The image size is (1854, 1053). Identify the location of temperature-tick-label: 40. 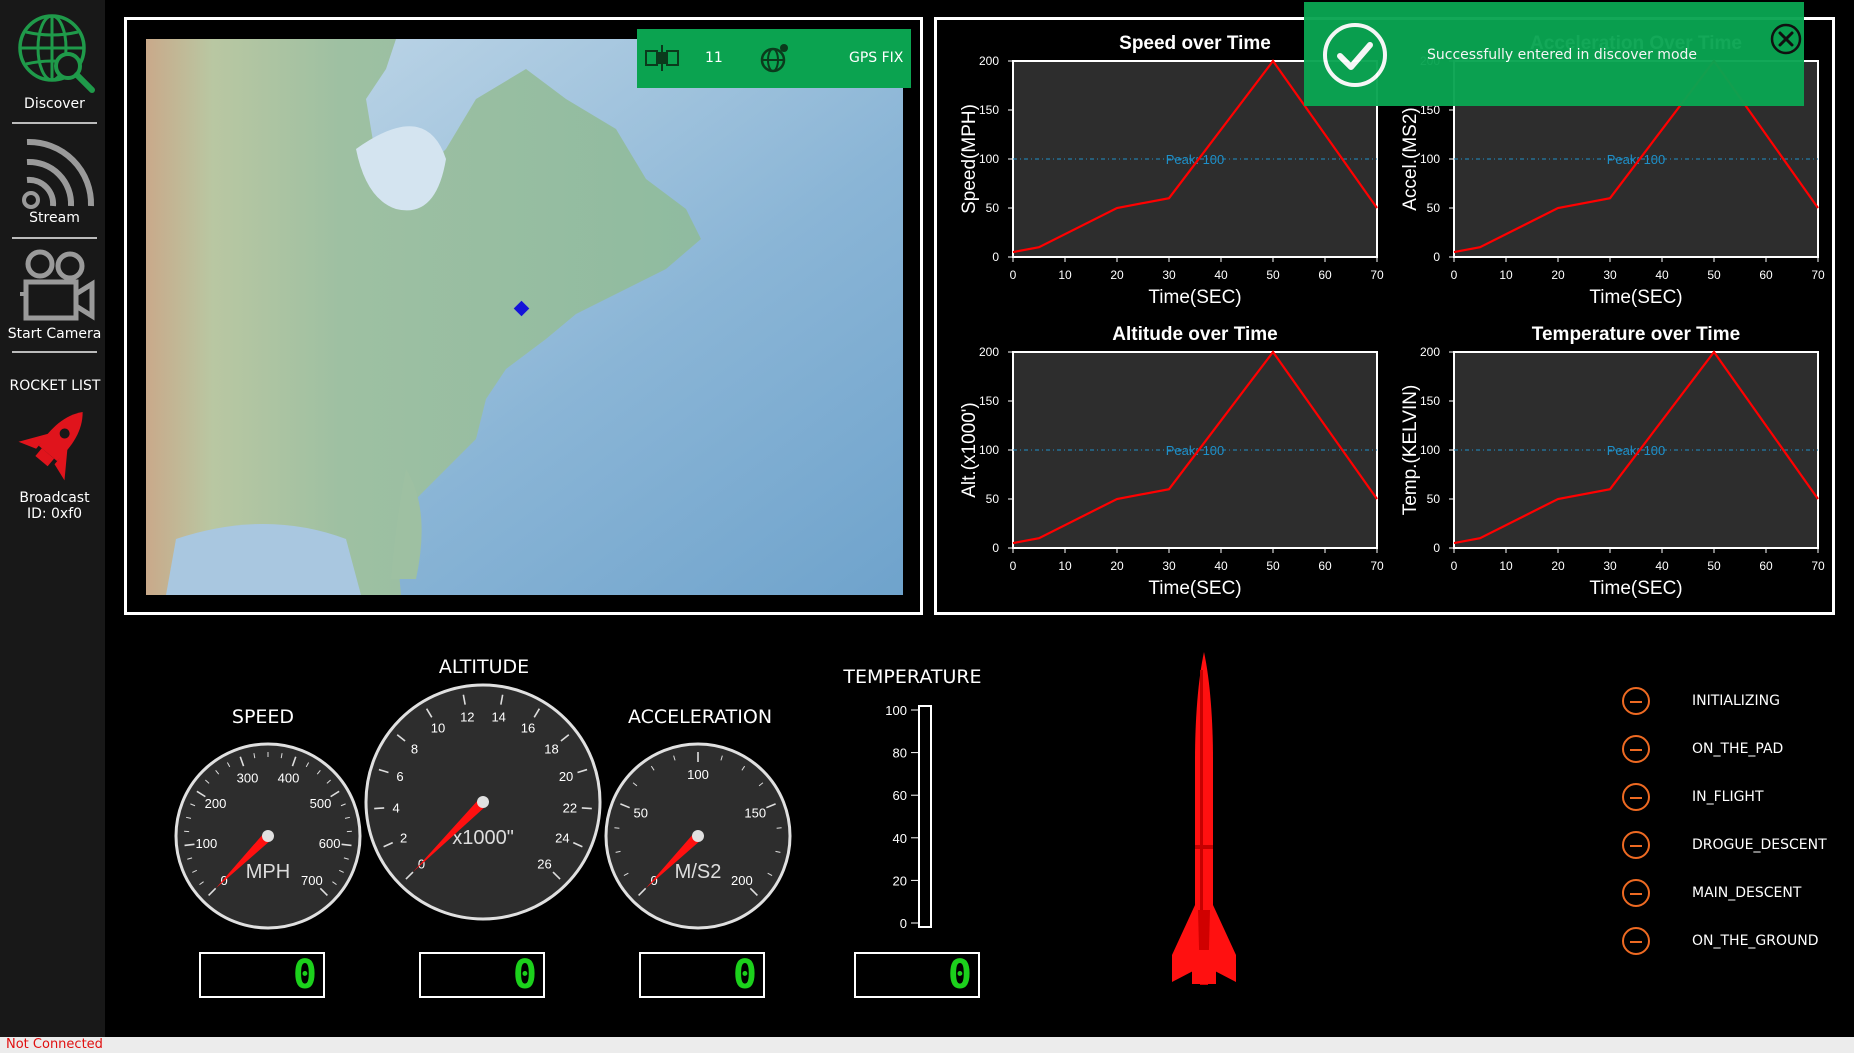
(900, 838).